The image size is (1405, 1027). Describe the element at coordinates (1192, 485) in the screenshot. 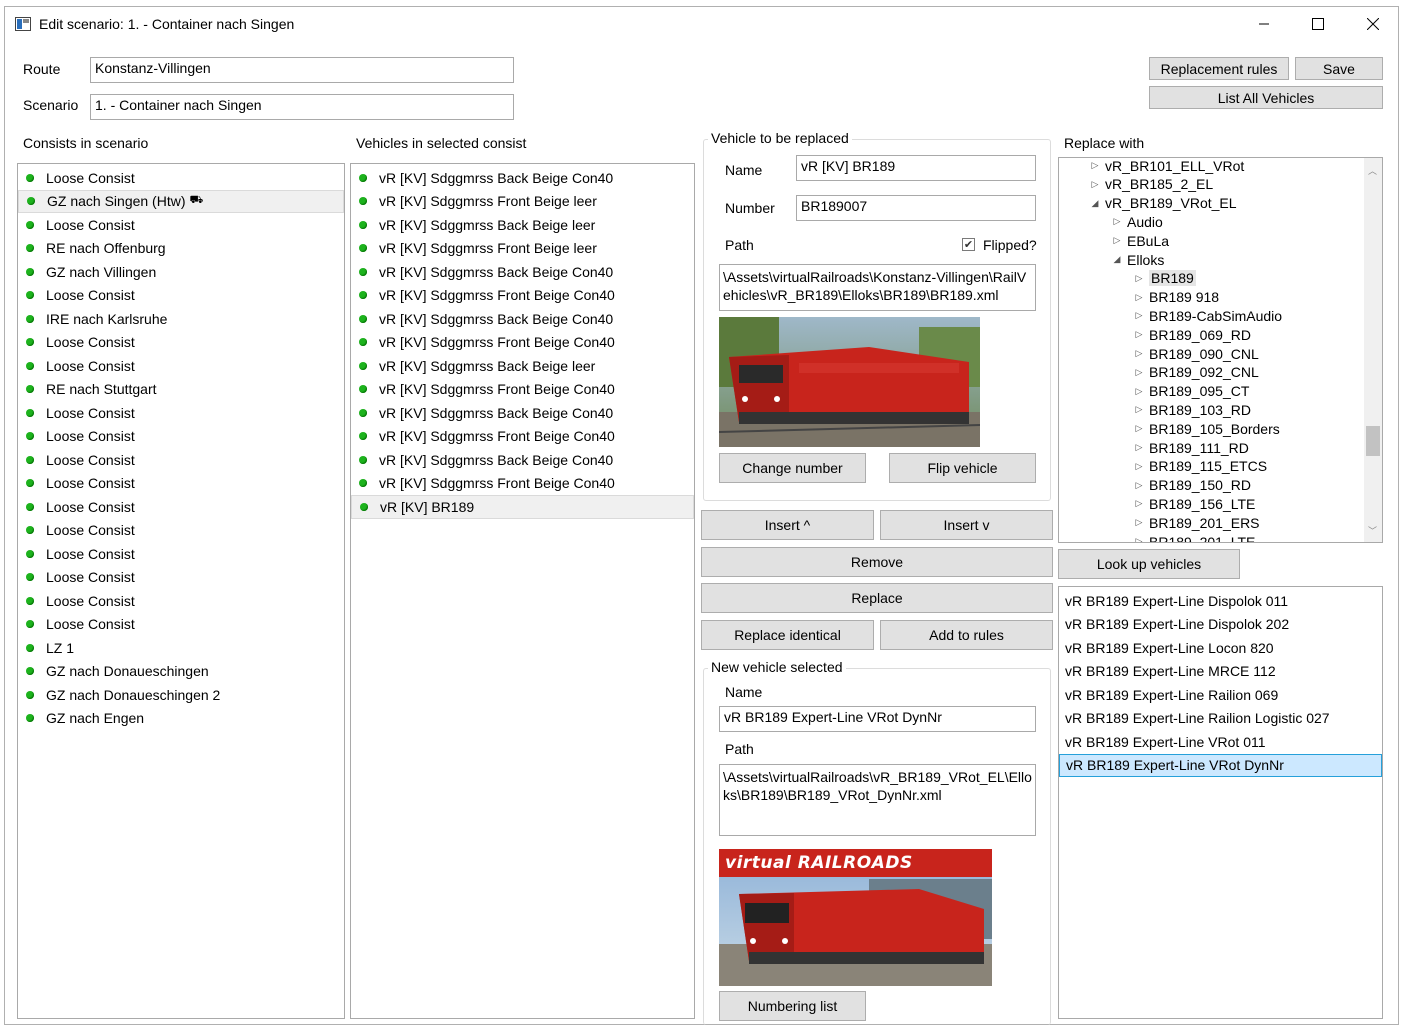

I see `tree-node: ▷ BR189_150_RD` at that location.